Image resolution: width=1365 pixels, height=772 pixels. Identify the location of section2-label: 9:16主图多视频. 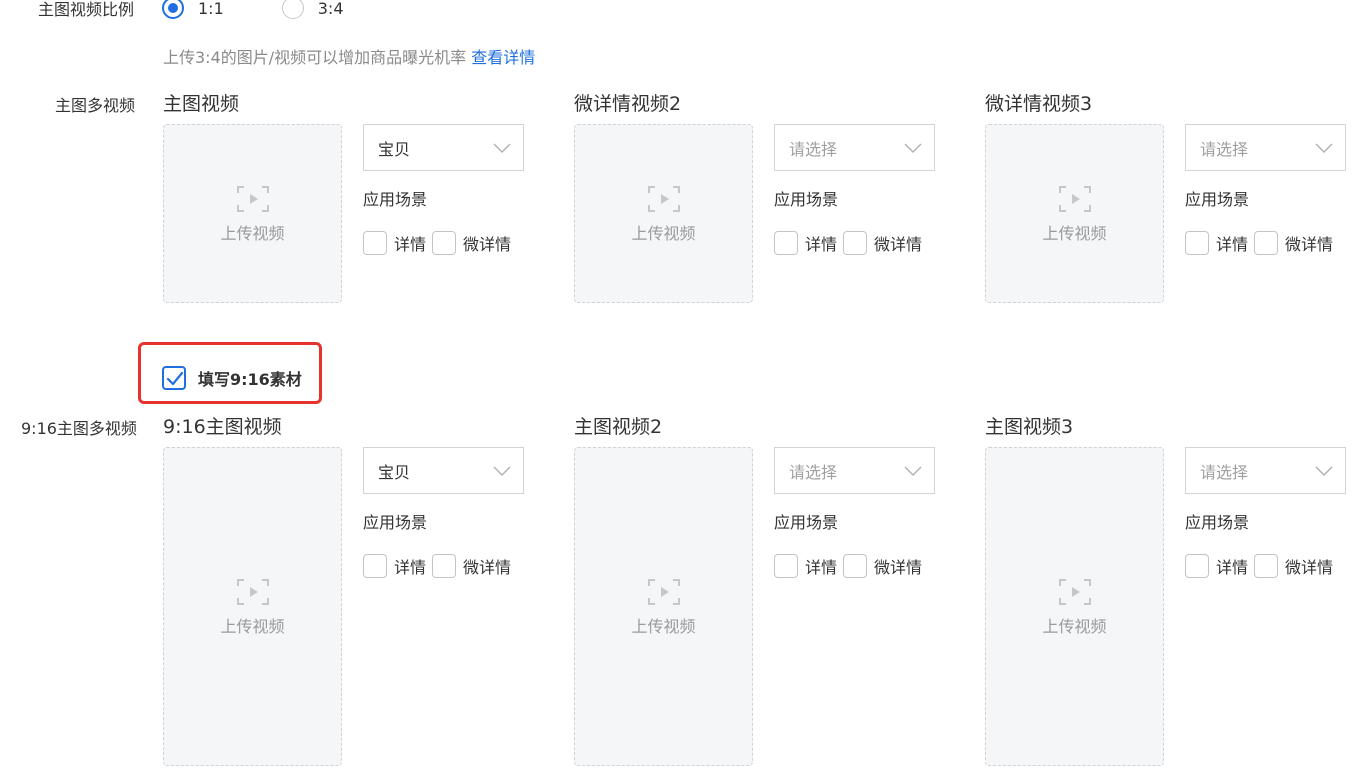
(79, 428).